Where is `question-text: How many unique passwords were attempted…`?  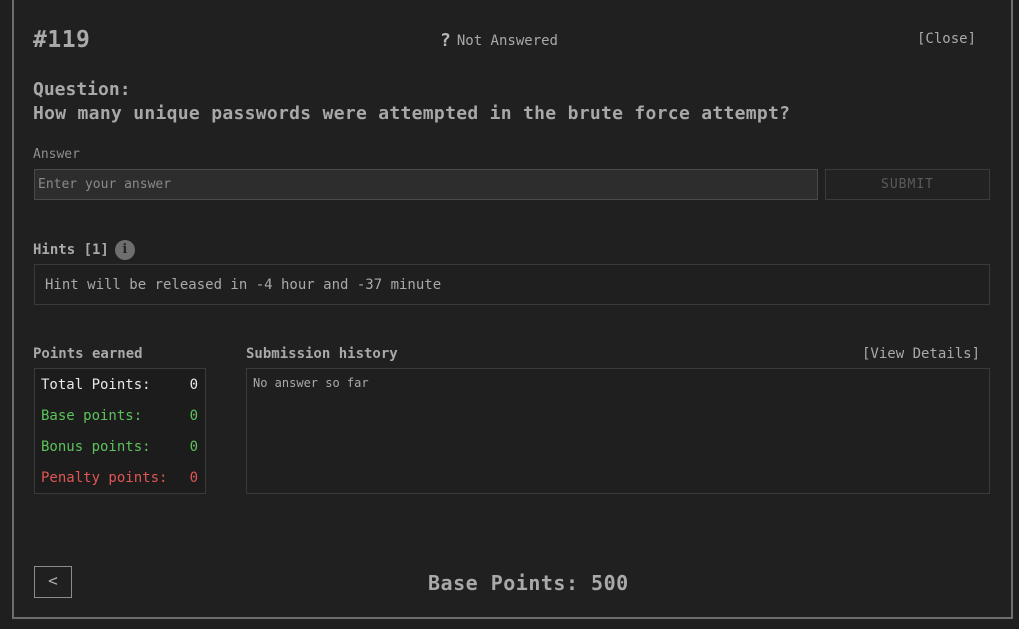
question-text: How many unique passwords were attempted… is located at coordinates (412, 113).